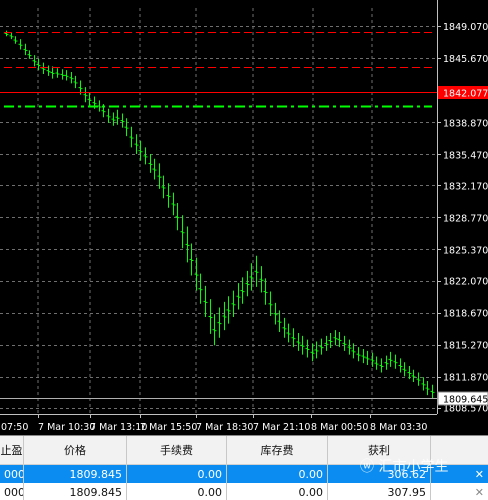  I want to click on time-tick-label: 07:50, so click(14, 427).